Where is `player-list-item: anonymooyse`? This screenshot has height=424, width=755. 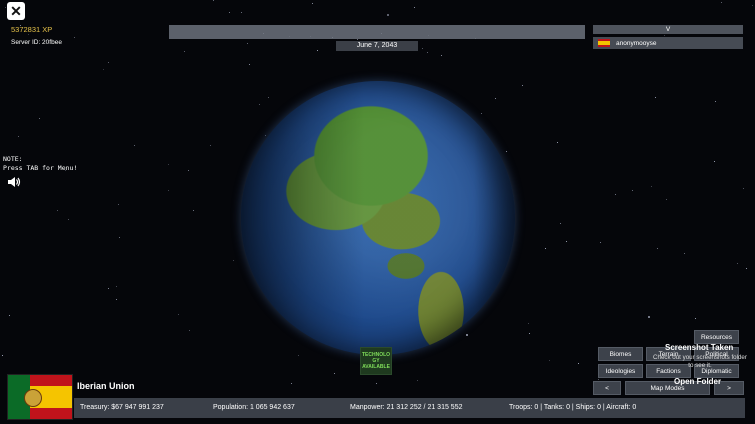 player-list-item: anonymooyse is located at coordinates (668, 43).